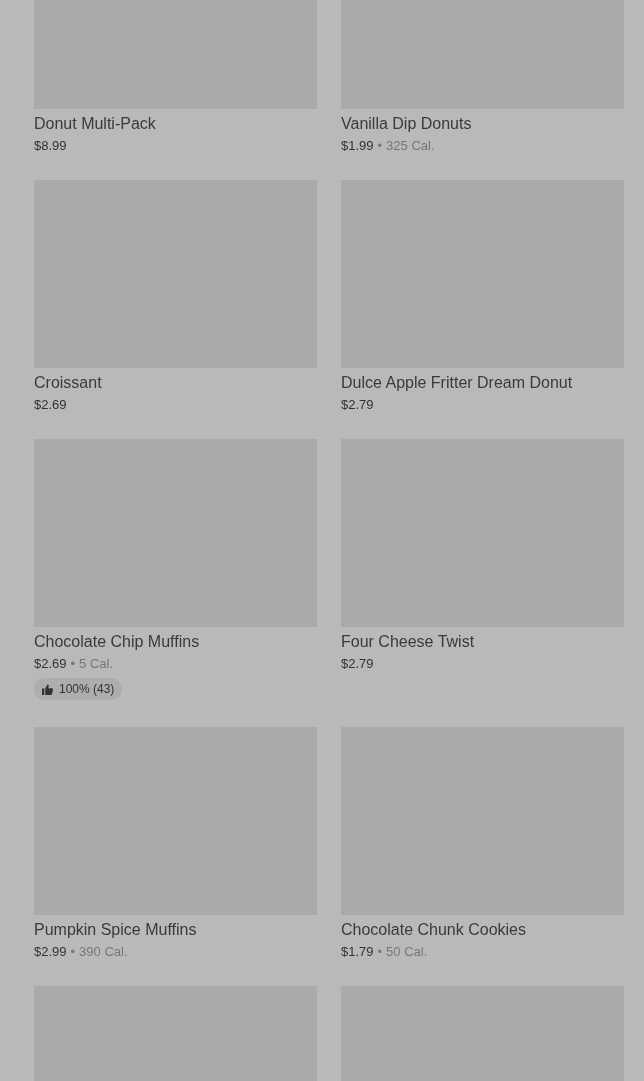  What do you see at coordinates (78, 689) in the screenshot?
I see `rating-badge: 100% (43)` at bounding box center [78, 689].